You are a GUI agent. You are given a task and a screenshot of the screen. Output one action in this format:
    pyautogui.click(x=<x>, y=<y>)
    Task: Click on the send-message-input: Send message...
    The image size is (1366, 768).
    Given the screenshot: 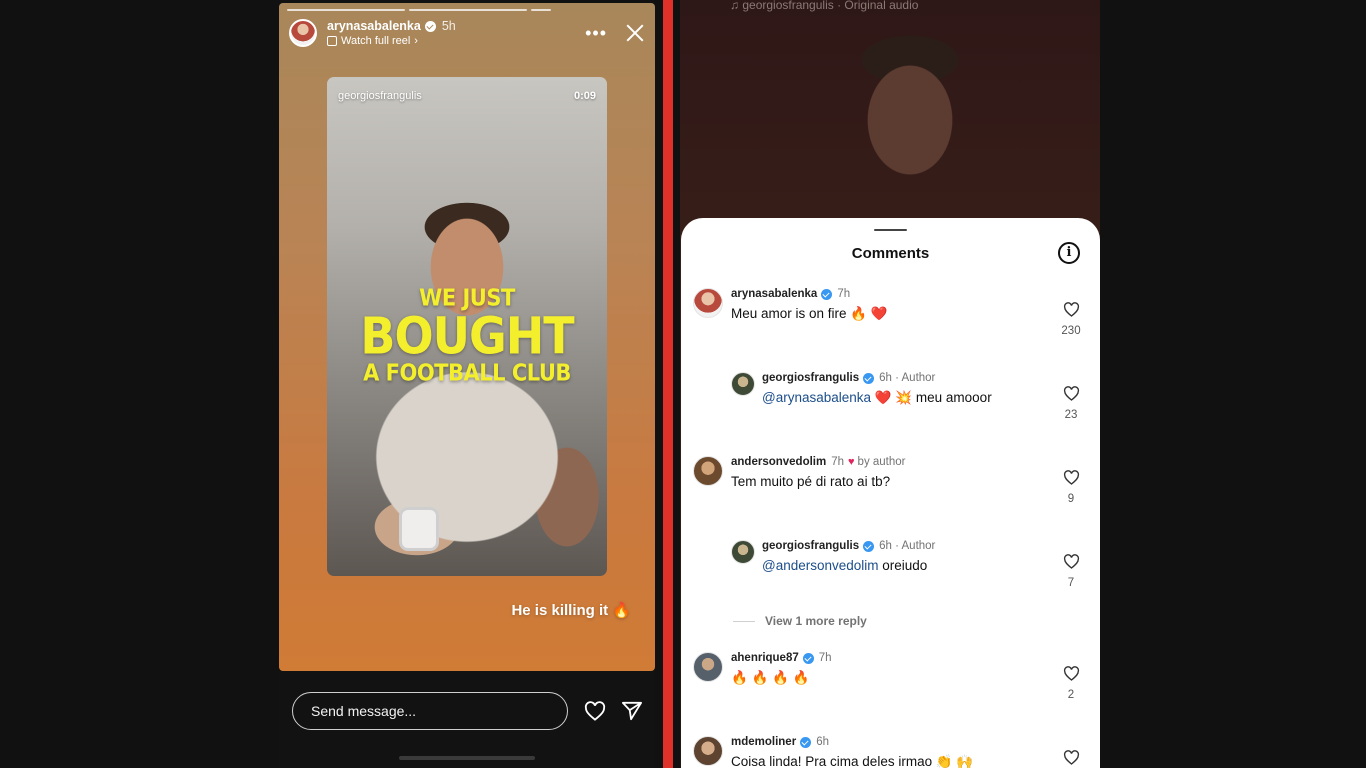 What is the action you would take?
    pyautogui.click(x=430, y=711)
    